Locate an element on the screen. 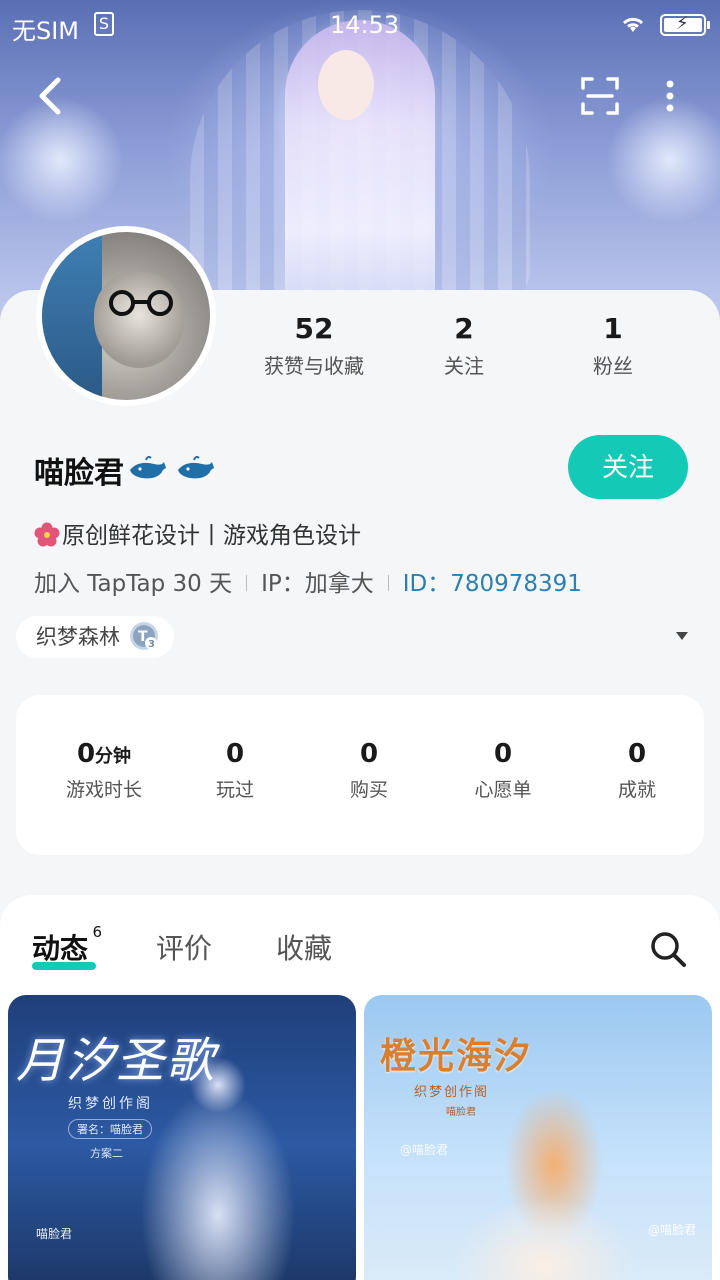  wifi-icon is located at coordinates (633, 24).